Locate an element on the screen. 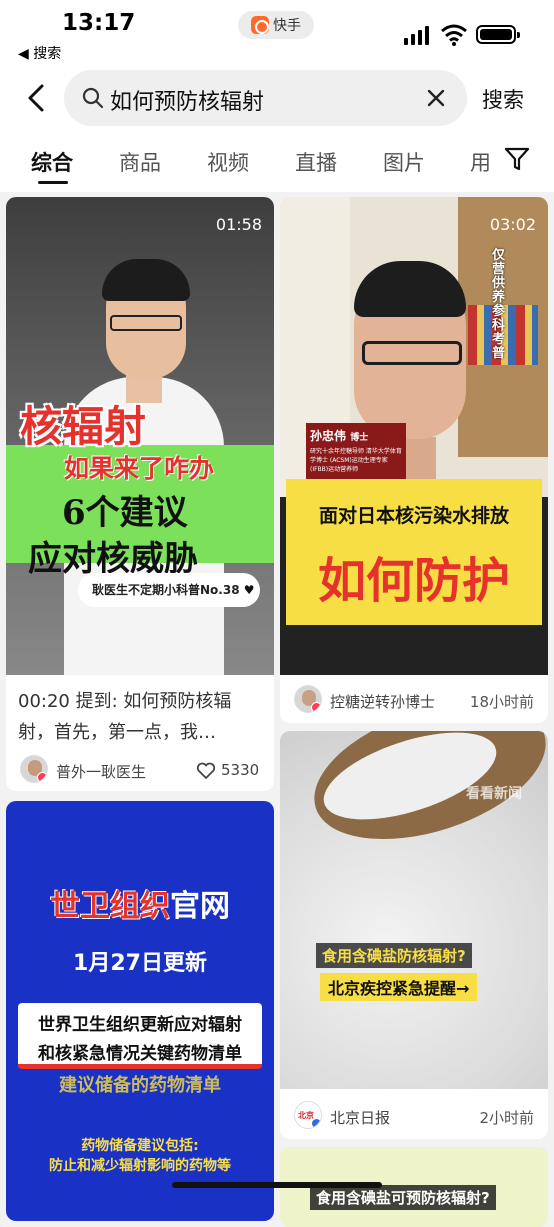 The image size is (554, 1227). battery-icon is located at coordinates (498, 34).